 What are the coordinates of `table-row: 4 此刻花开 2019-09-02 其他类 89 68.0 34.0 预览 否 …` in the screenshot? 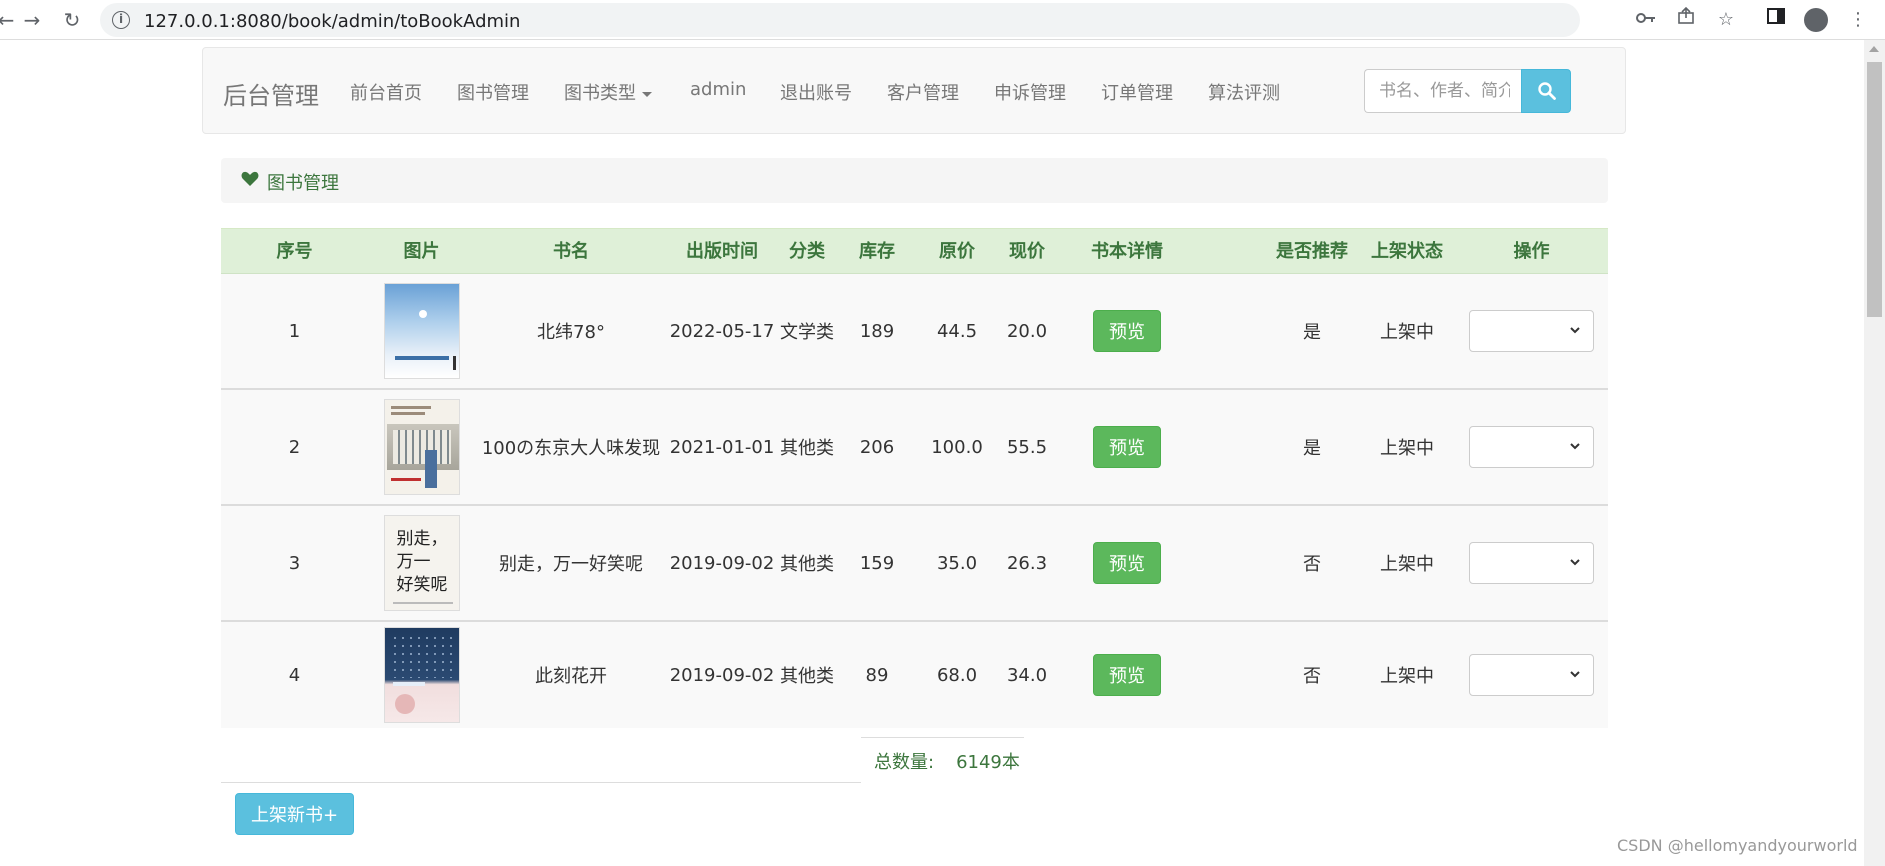 It's located at (914, 675).